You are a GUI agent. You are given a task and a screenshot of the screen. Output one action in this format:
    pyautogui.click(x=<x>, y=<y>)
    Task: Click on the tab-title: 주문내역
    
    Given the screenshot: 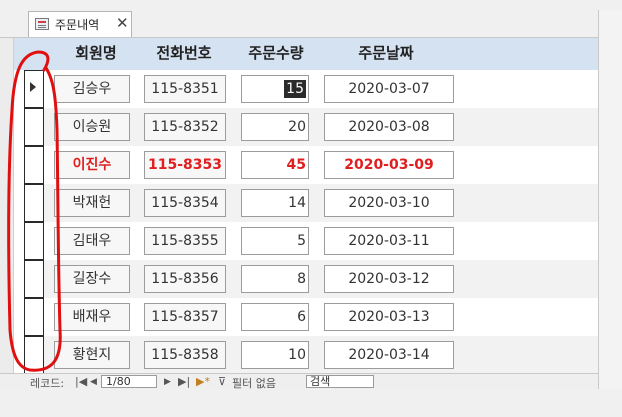 What is the action you would take?
    pyautogui.click(x=77, y=25)
    